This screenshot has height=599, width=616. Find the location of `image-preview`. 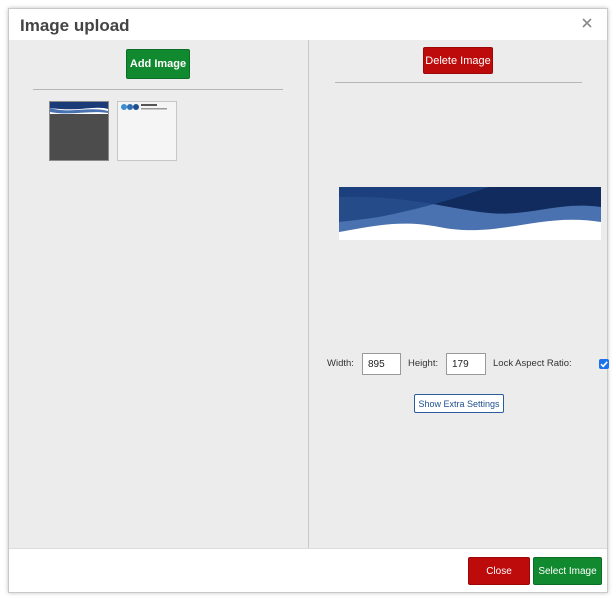

image-preview is located at coordinates (470, 213).